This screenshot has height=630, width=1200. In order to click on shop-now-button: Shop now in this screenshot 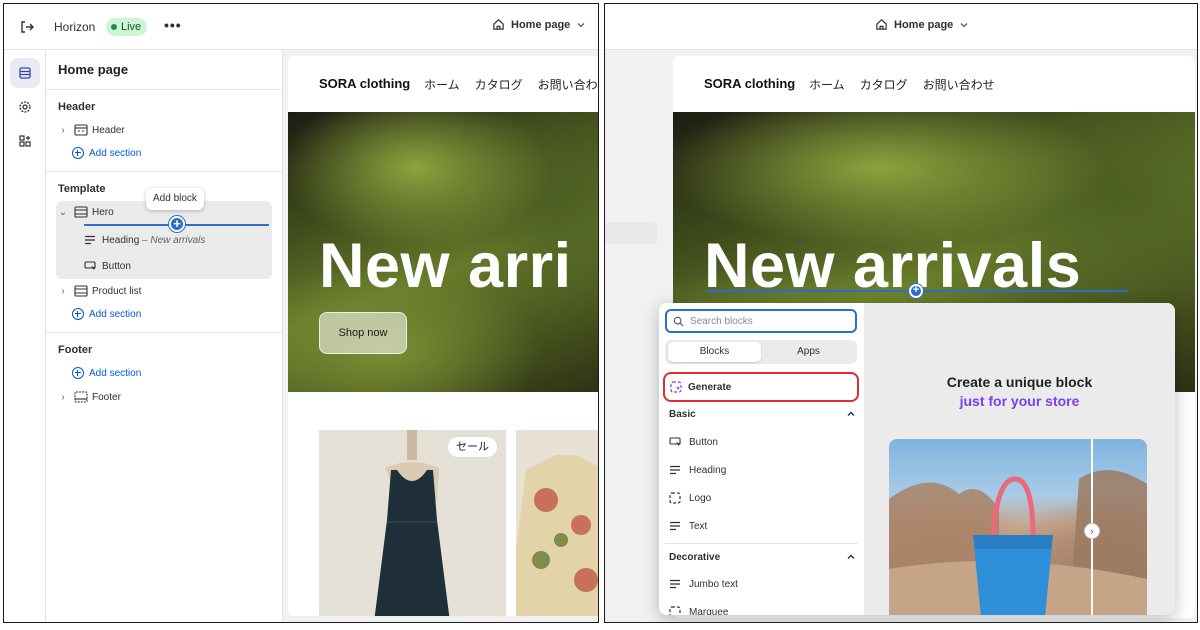, I will do `click(363, 333)`.